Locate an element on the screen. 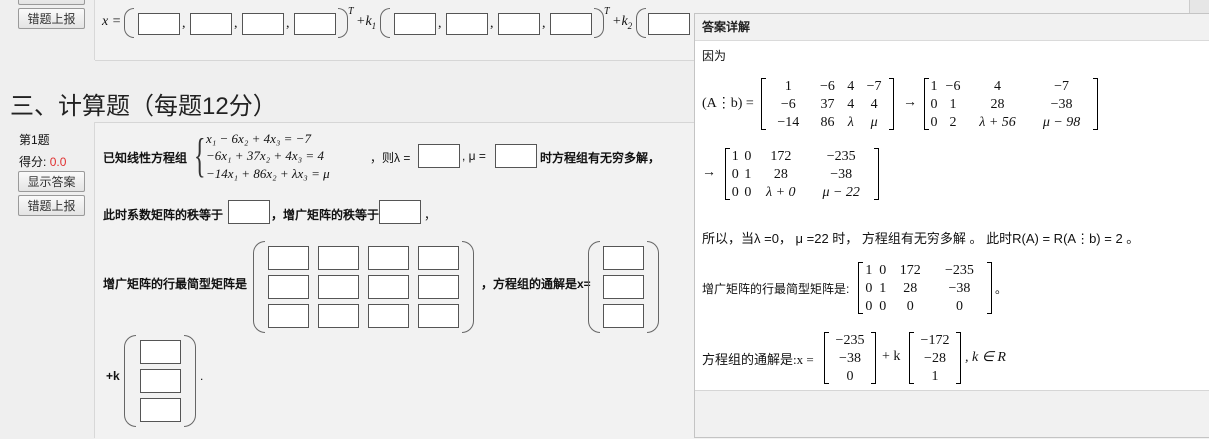 Image resolution: width=1209 pixels, height=439 pixels. arrow-2: → is located at coordinates (709, 172).